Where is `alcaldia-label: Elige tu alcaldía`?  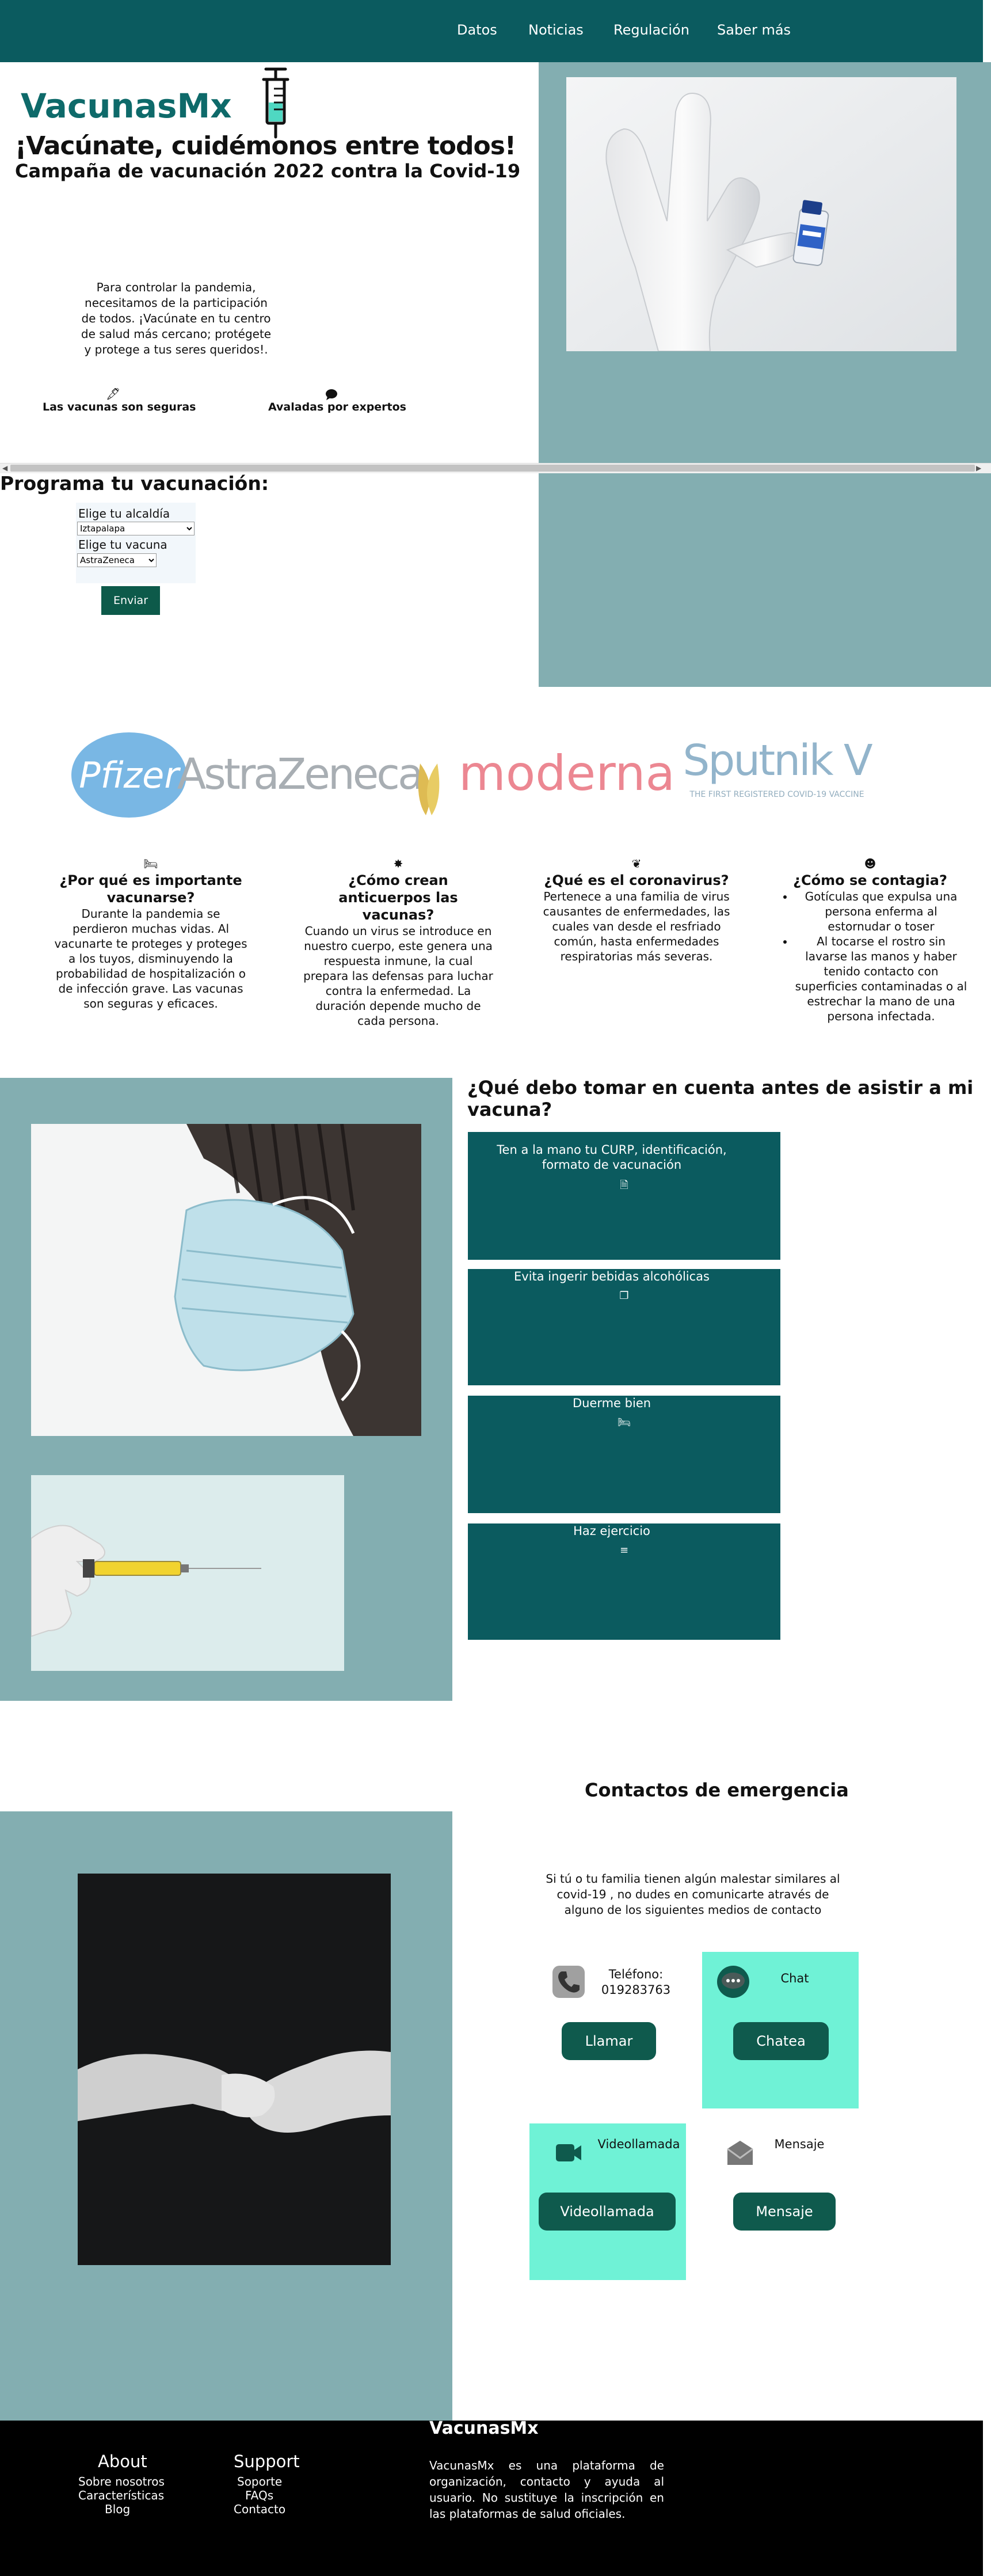
alcaldia-label: Elige tu alcaldía is located at coordinates (124, 513).